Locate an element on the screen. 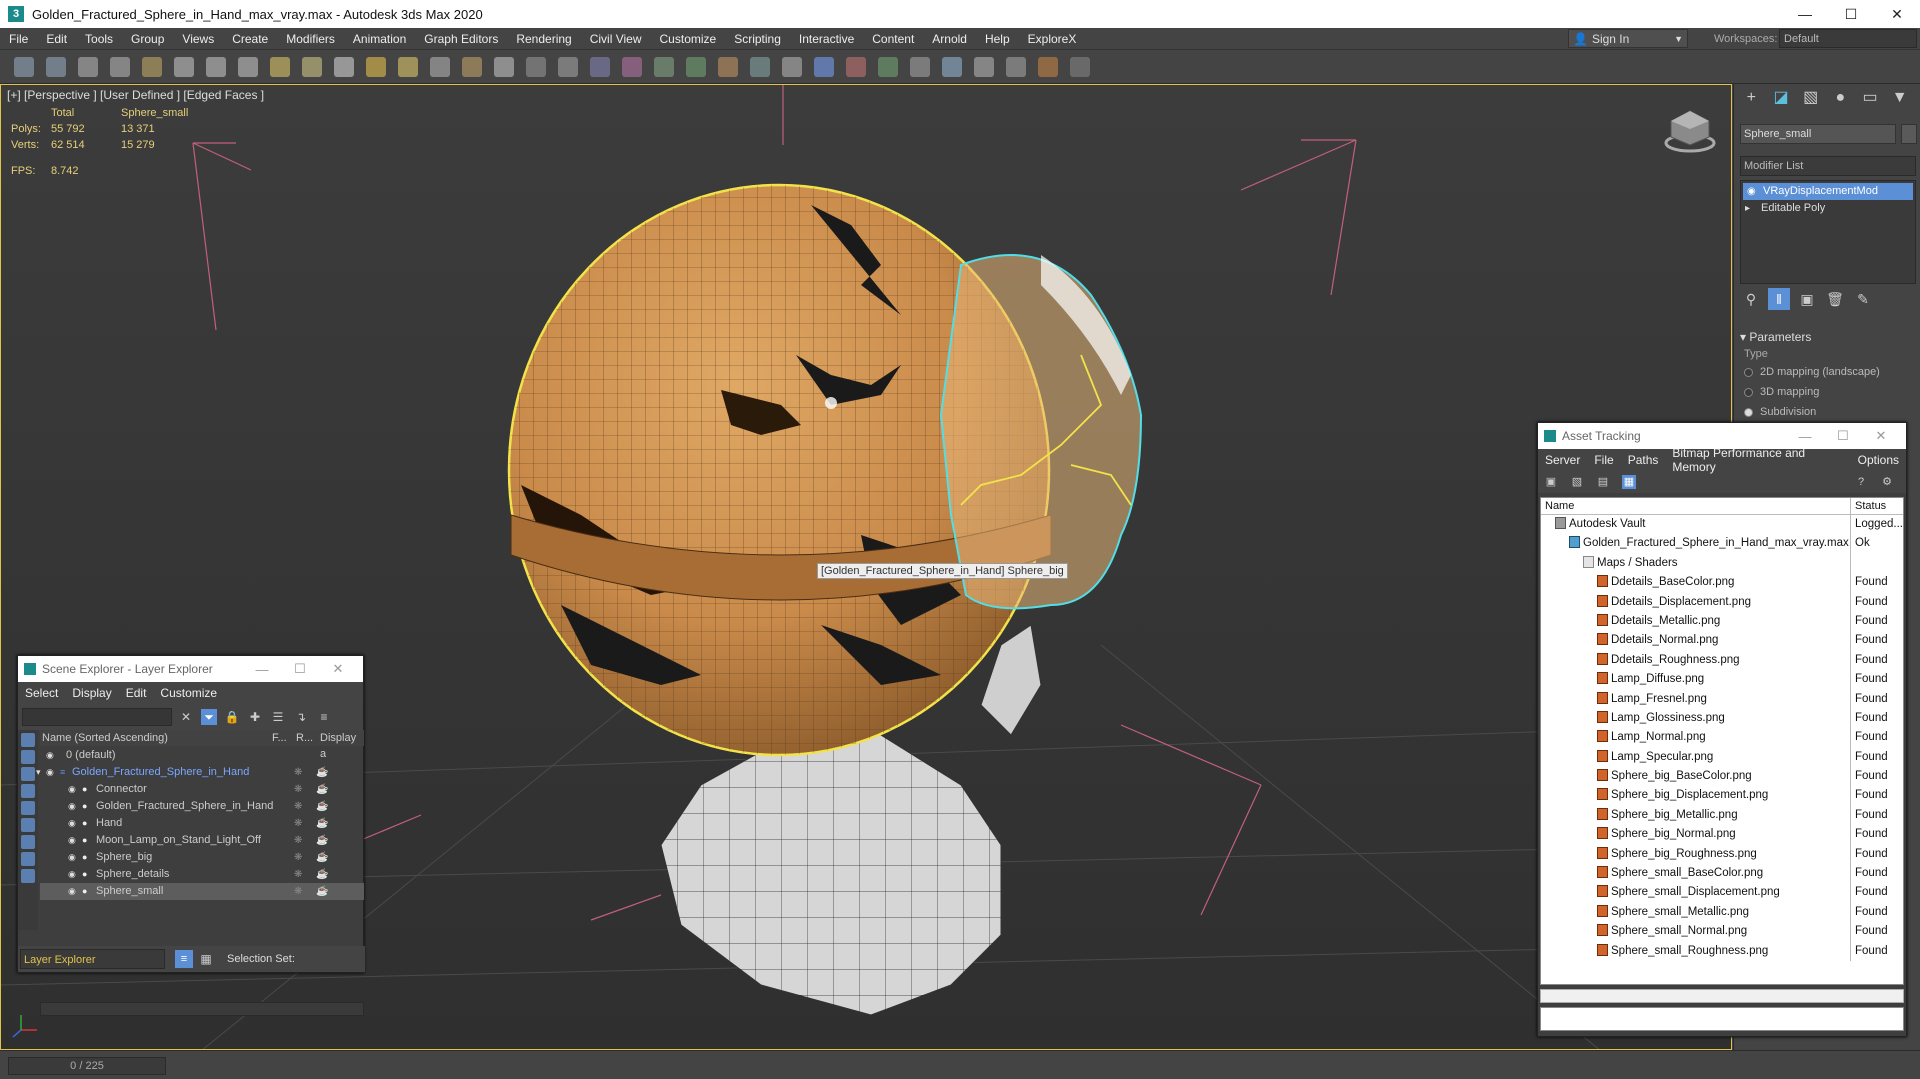  undo-icon is located at coordinates (24, 66).